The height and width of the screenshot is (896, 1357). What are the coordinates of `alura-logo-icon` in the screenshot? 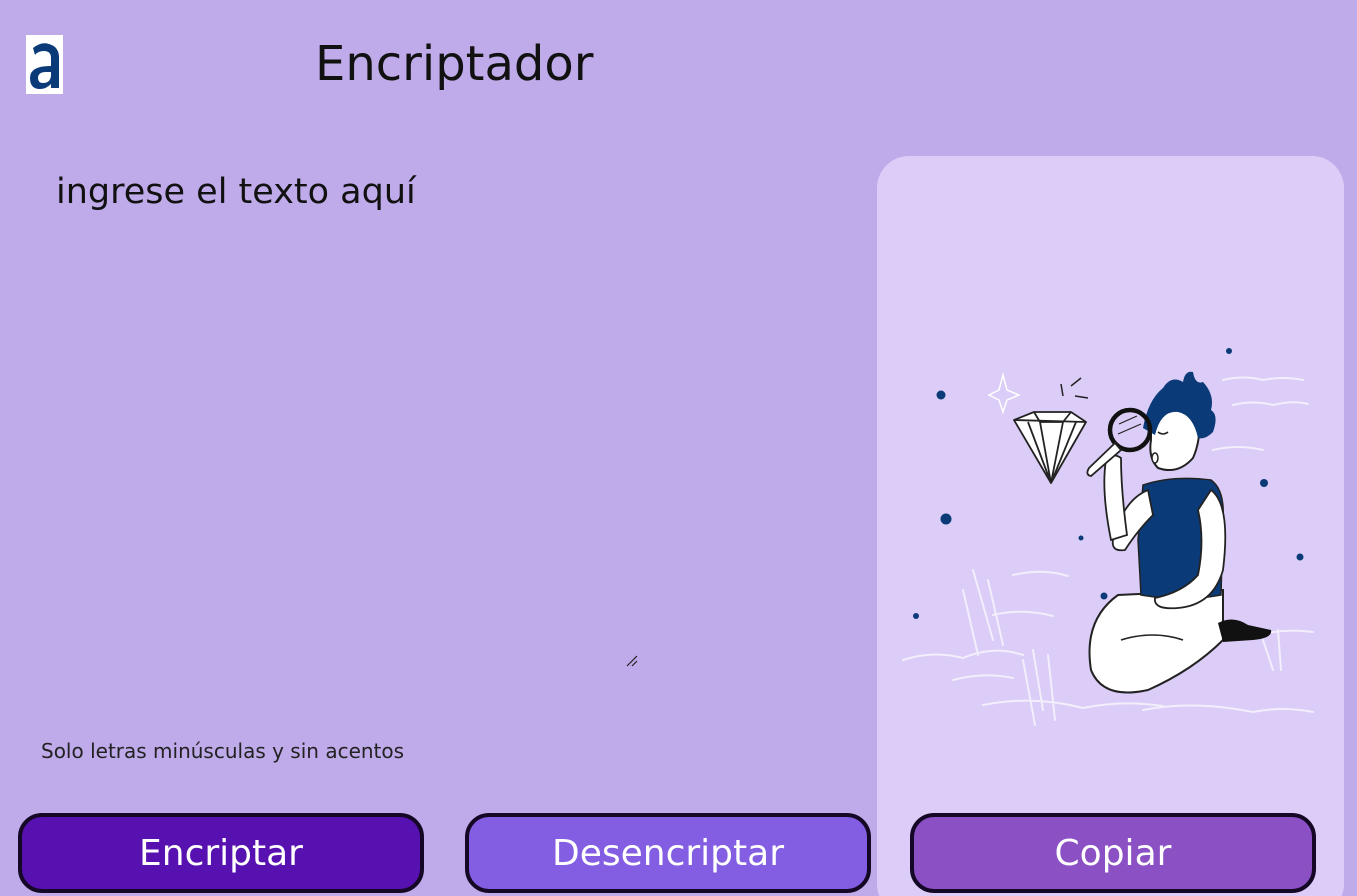 It's located at (44, 64).